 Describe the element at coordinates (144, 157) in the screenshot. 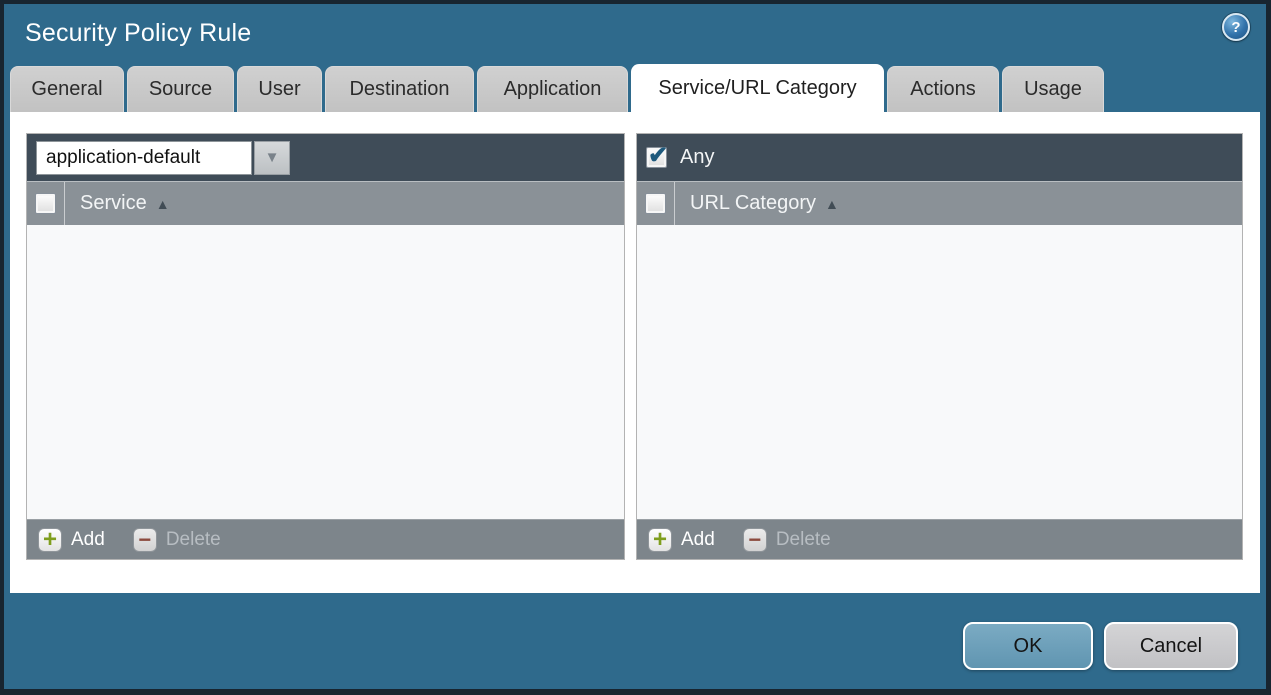

I see `service-type-input` at that location.